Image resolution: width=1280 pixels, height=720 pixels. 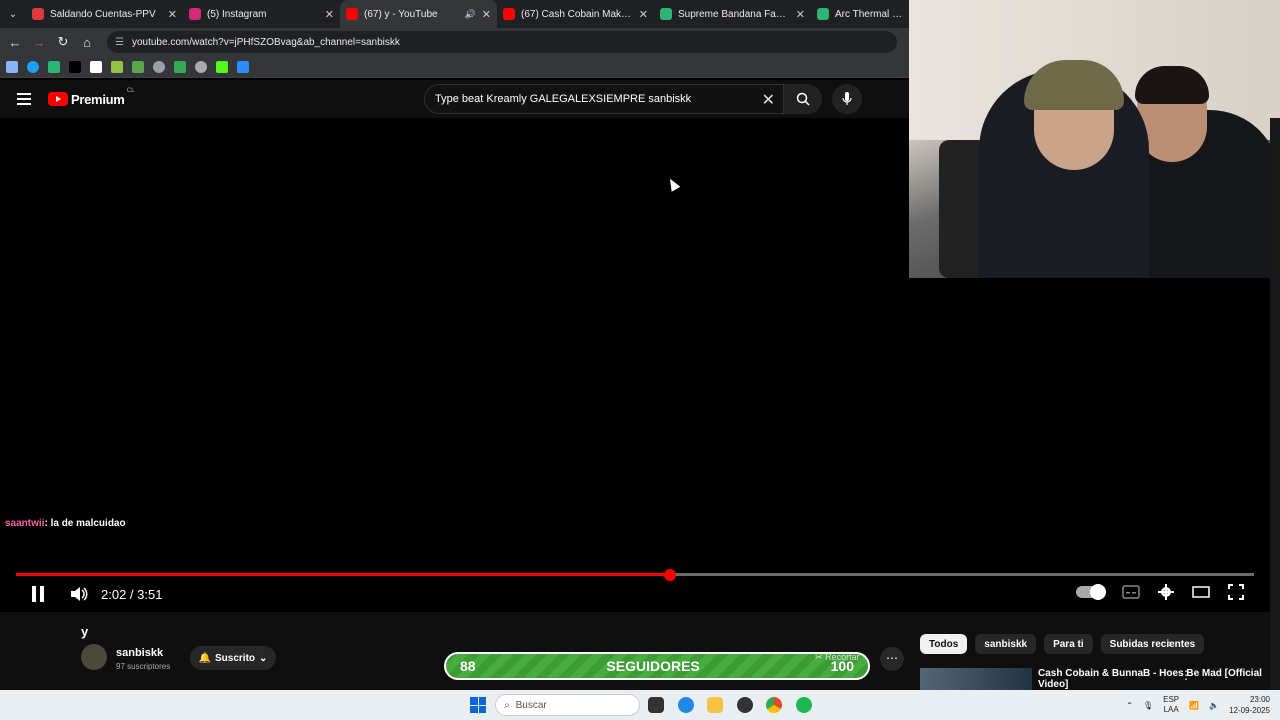 I want to click on voice-search-button, so click(x=847, y=99).